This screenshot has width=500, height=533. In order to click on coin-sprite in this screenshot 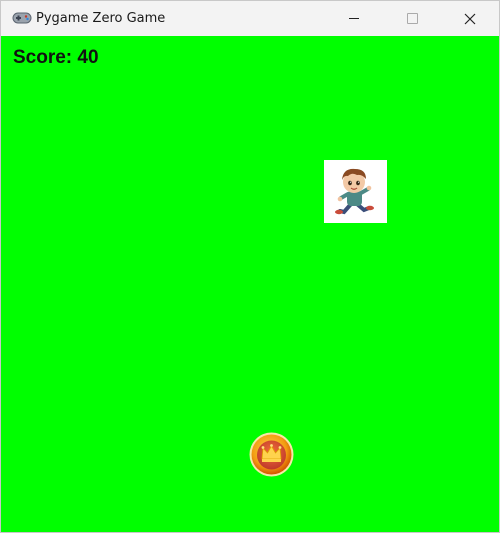, I will do `click(271, 454)`.